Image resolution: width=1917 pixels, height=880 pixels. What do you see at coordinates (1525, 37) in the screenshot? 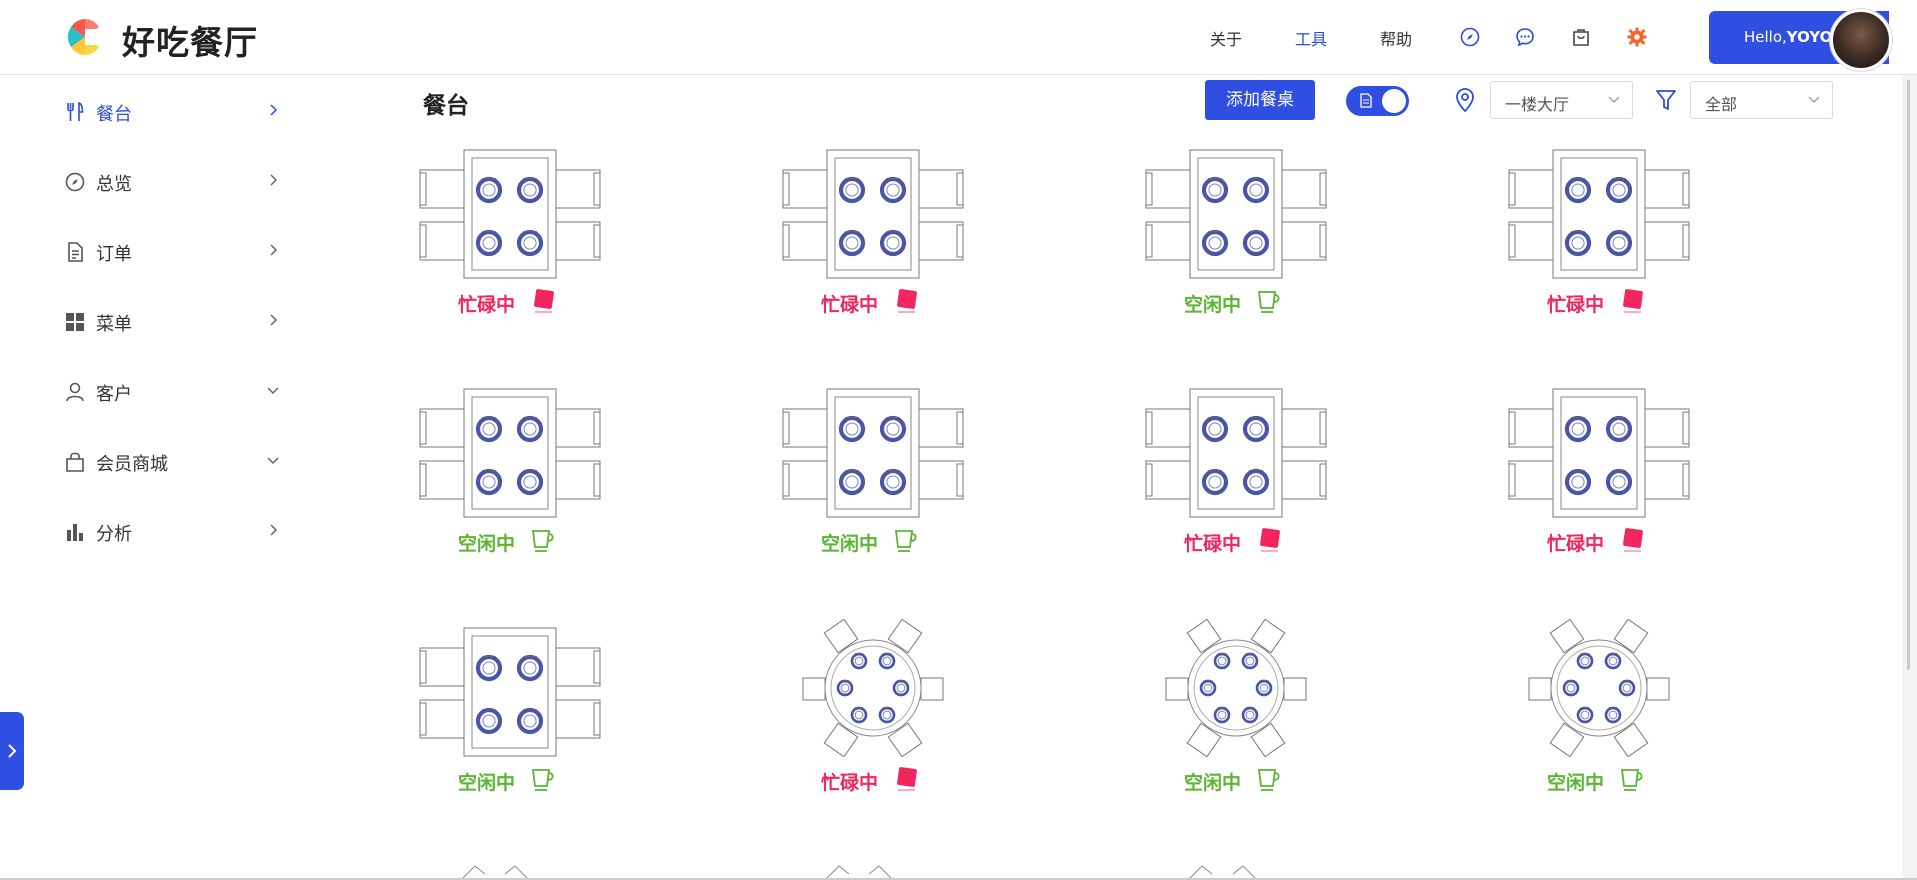
I see `chat-icon` at bounding box center [1525, 37].